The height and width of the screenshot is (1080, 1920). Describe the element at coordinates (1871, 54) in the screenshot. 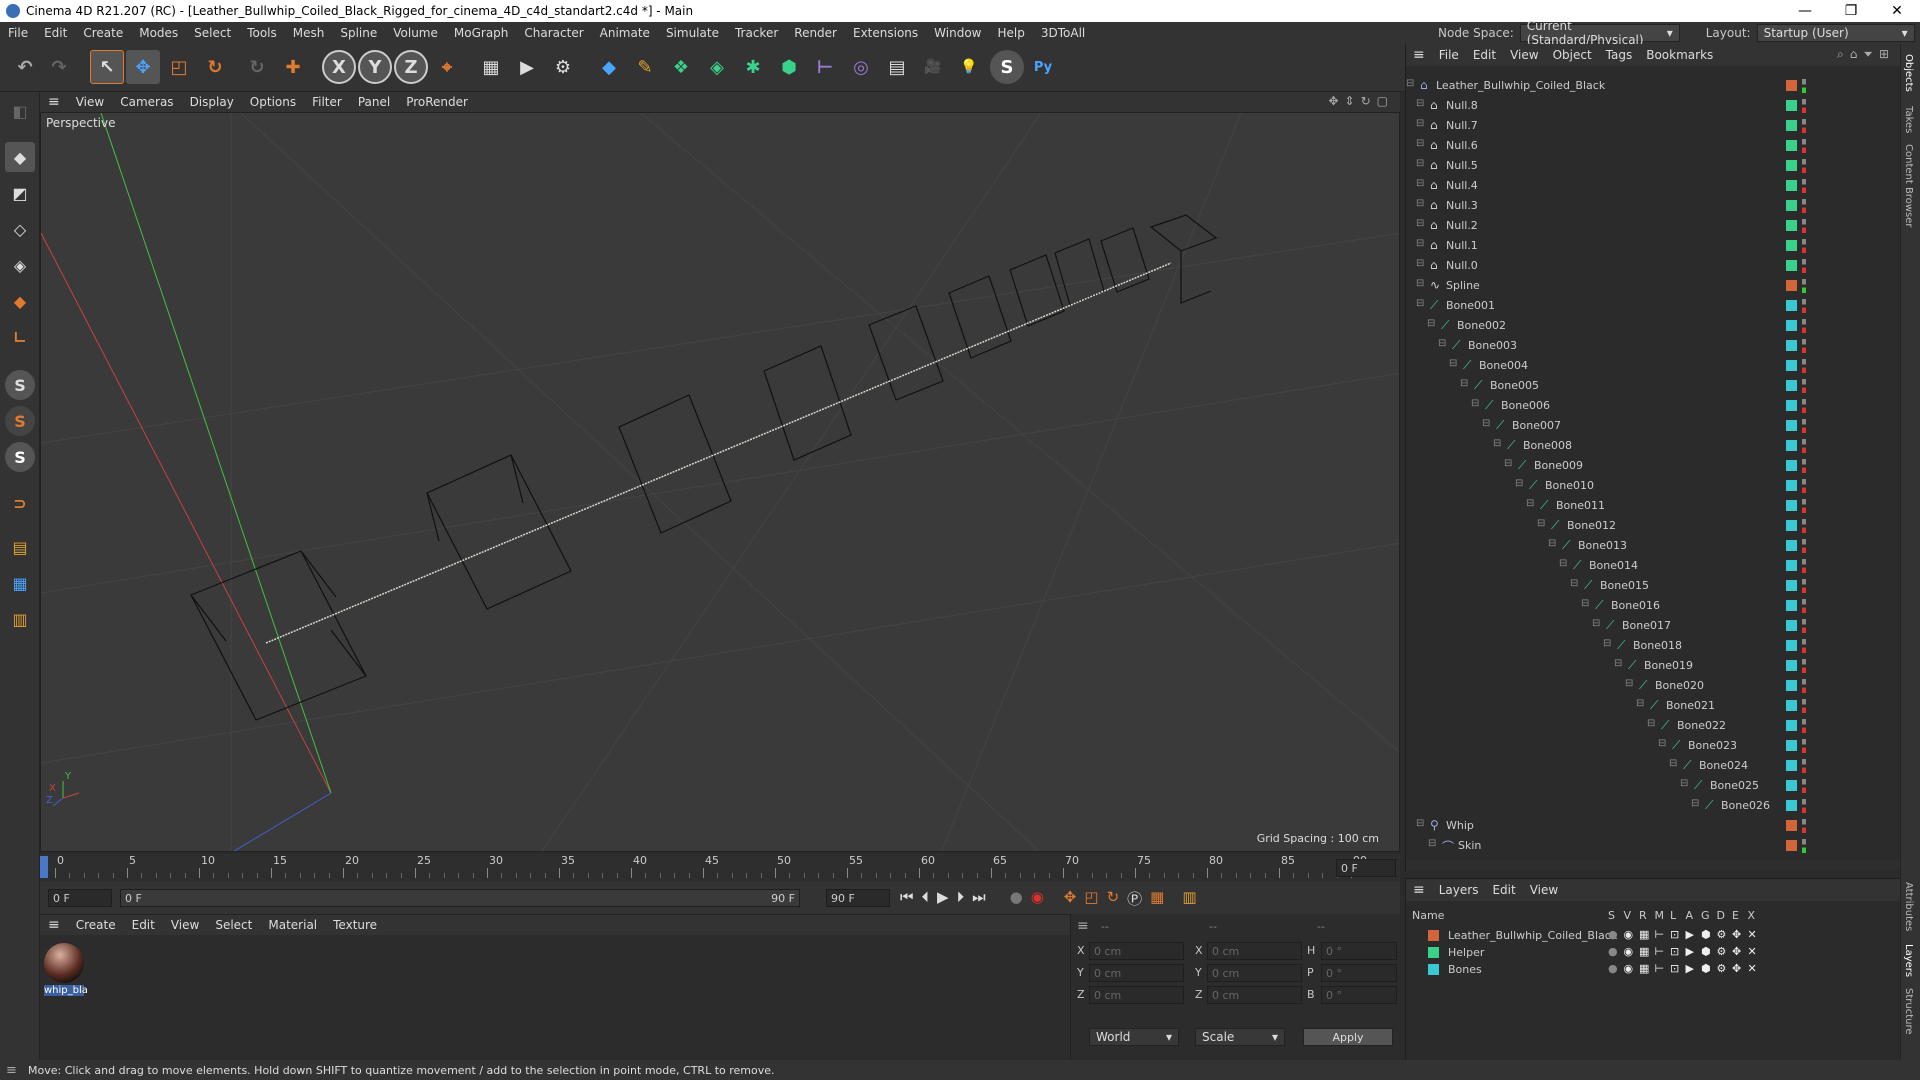

I see `filter-icon: ⏷` at that location.